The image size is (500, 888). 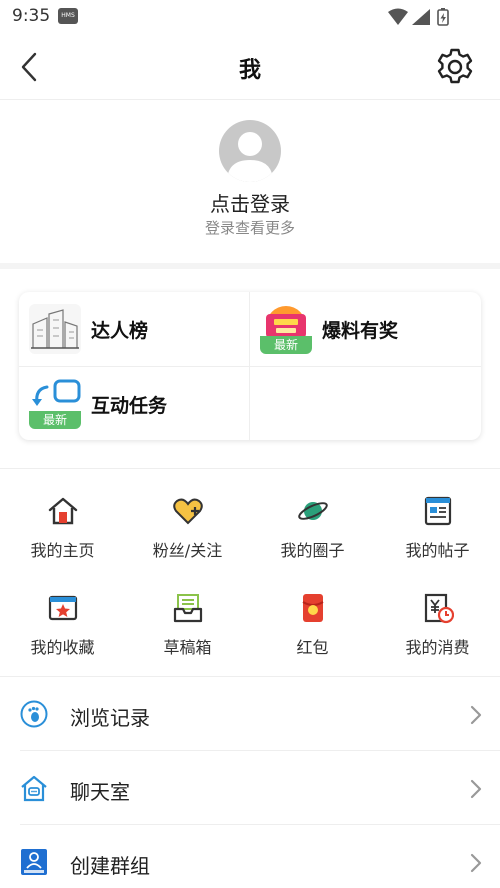 What do you see at coordinates (187, 647) in the screenshot?
I see `grid-label: 草稿箱` at bounding box center [187, 647].